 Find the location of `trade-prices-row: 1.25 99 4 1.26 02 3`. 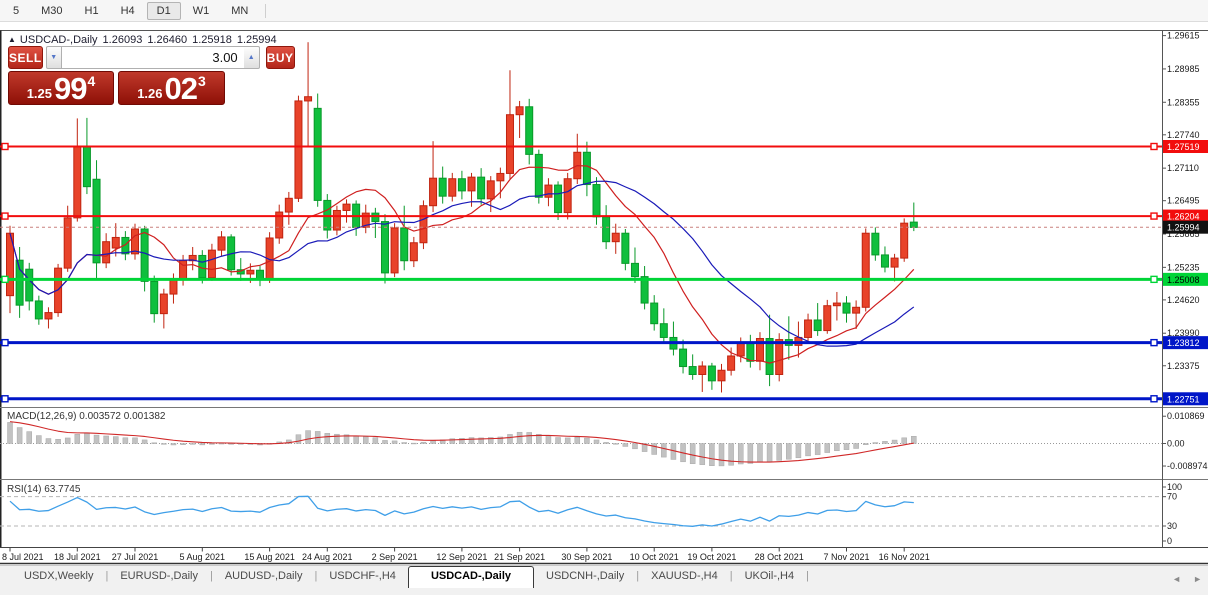

trade-prices-row: 1.25 99 4 1.26 02 3 is located at coordinates (116, 88).